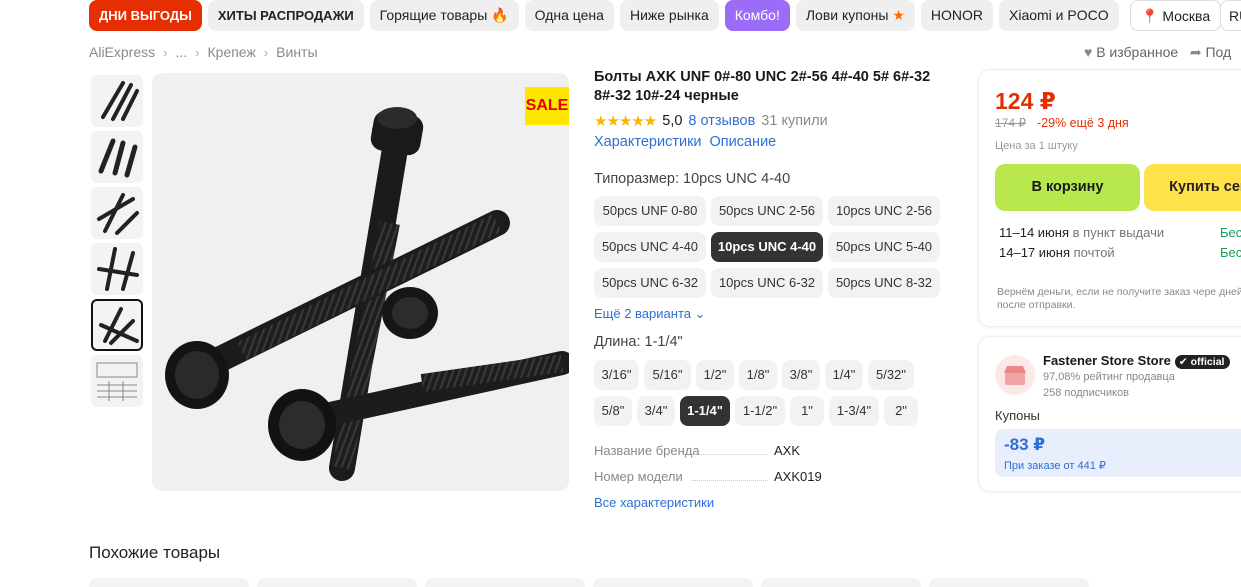  Describe the element at coordinates (758, 375) in the screenshot. I see `length-option: 1/8"` at that location.